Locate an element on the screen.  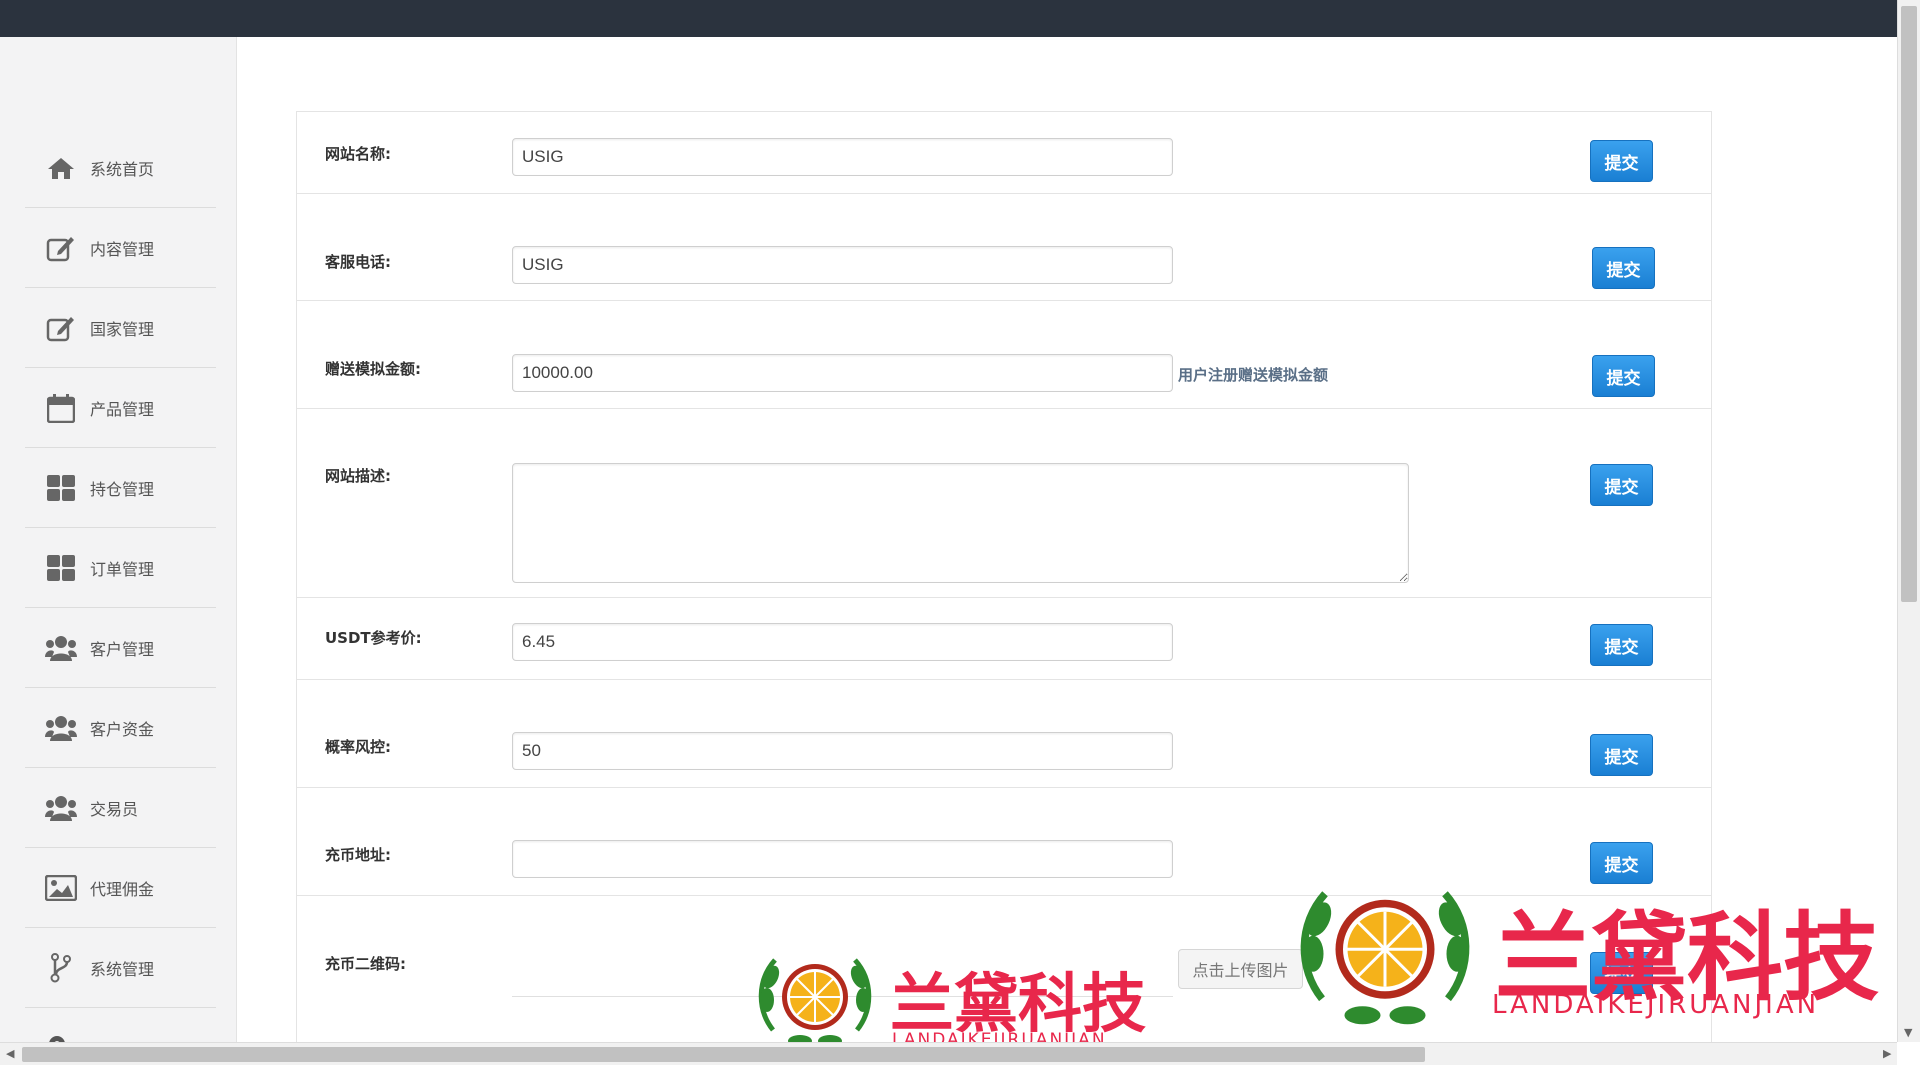
sidebar-item-label: 订单管理 is located at coordinates (122, 569).